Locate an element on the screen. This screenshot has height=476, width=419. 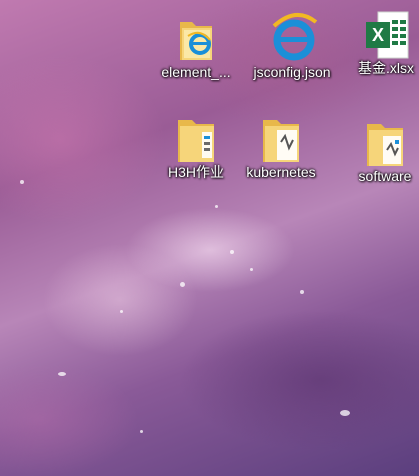
ie-folder-icon is located at coordinates (196, 36).